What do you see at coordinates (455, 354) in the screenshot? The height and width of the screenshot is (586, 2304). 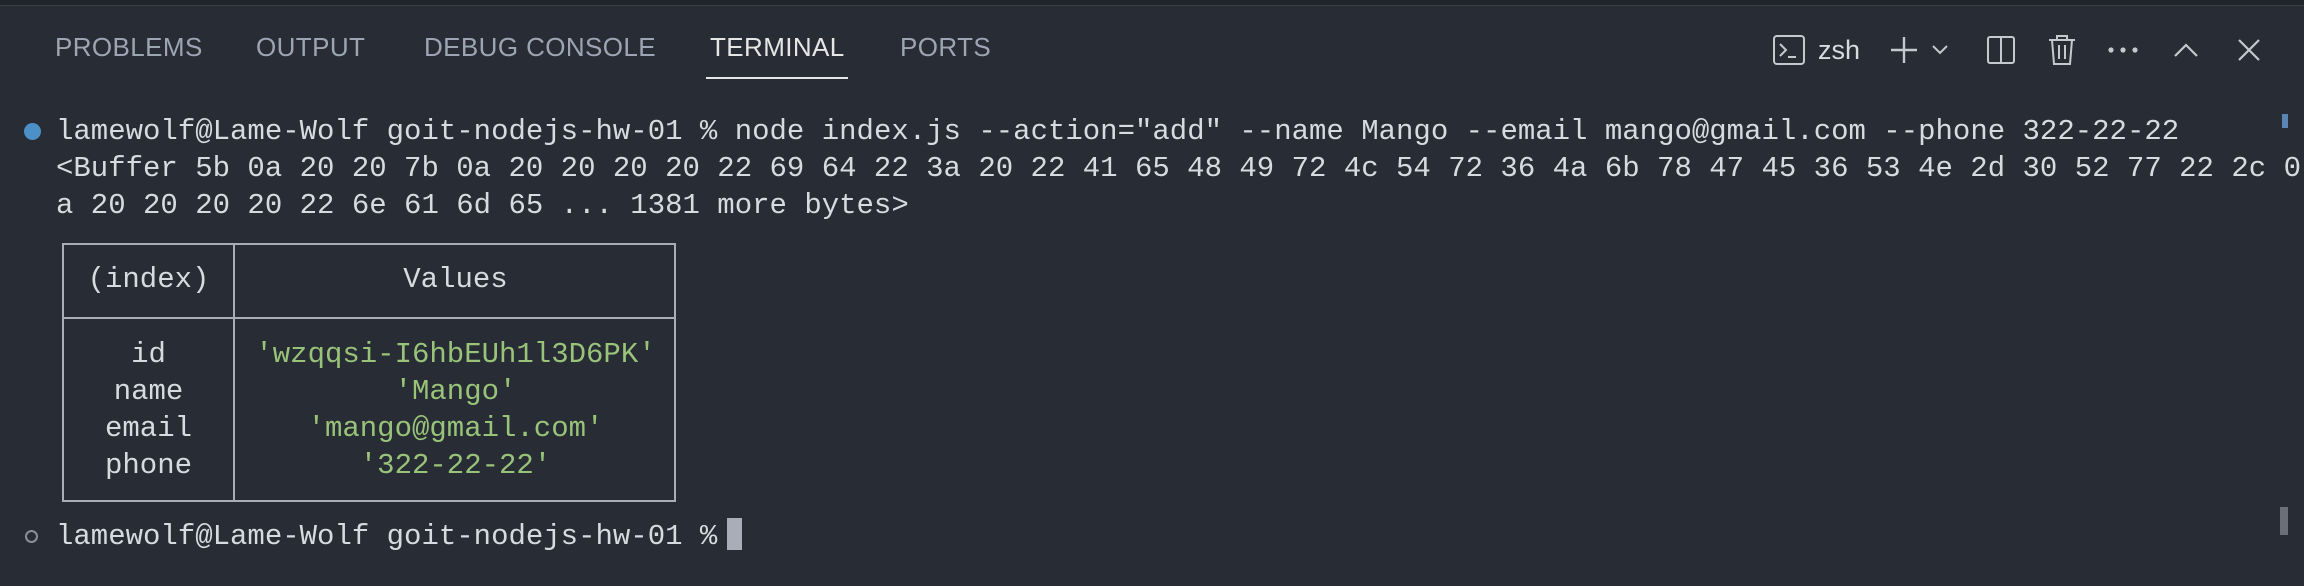 I see `table-row-value: 'wzqqsi-I6hbEUh1l3D6PK'` at bounding box center [455, 354].